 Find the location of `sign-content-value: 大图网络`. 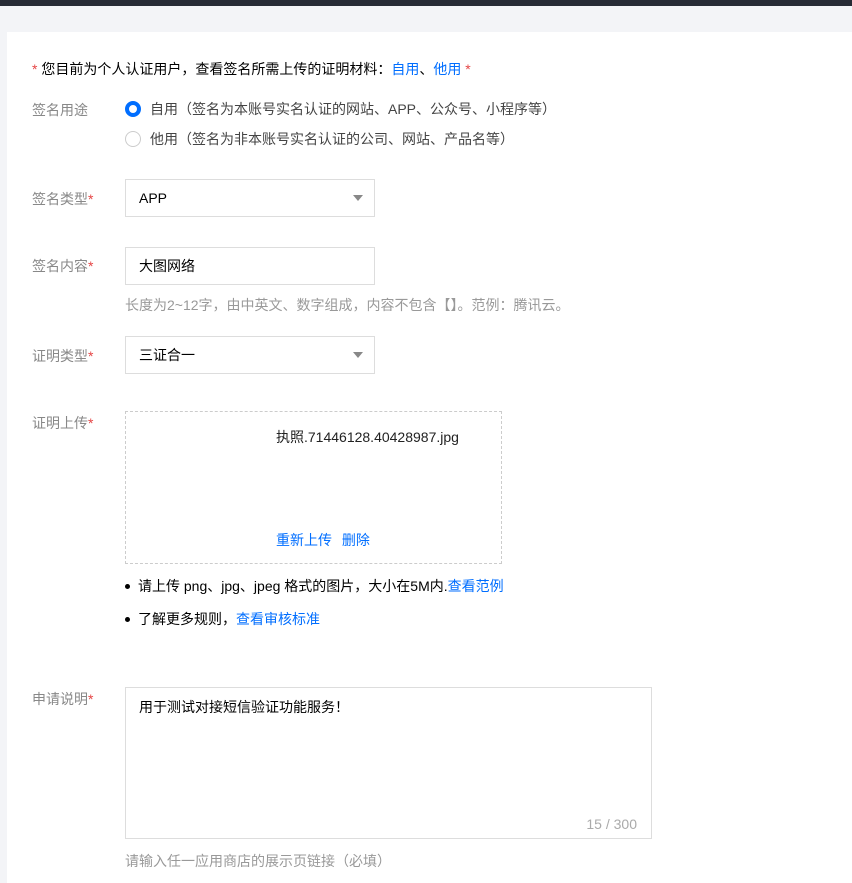

sign-content-value: 大图网络 is located at coordinates (167, 266).